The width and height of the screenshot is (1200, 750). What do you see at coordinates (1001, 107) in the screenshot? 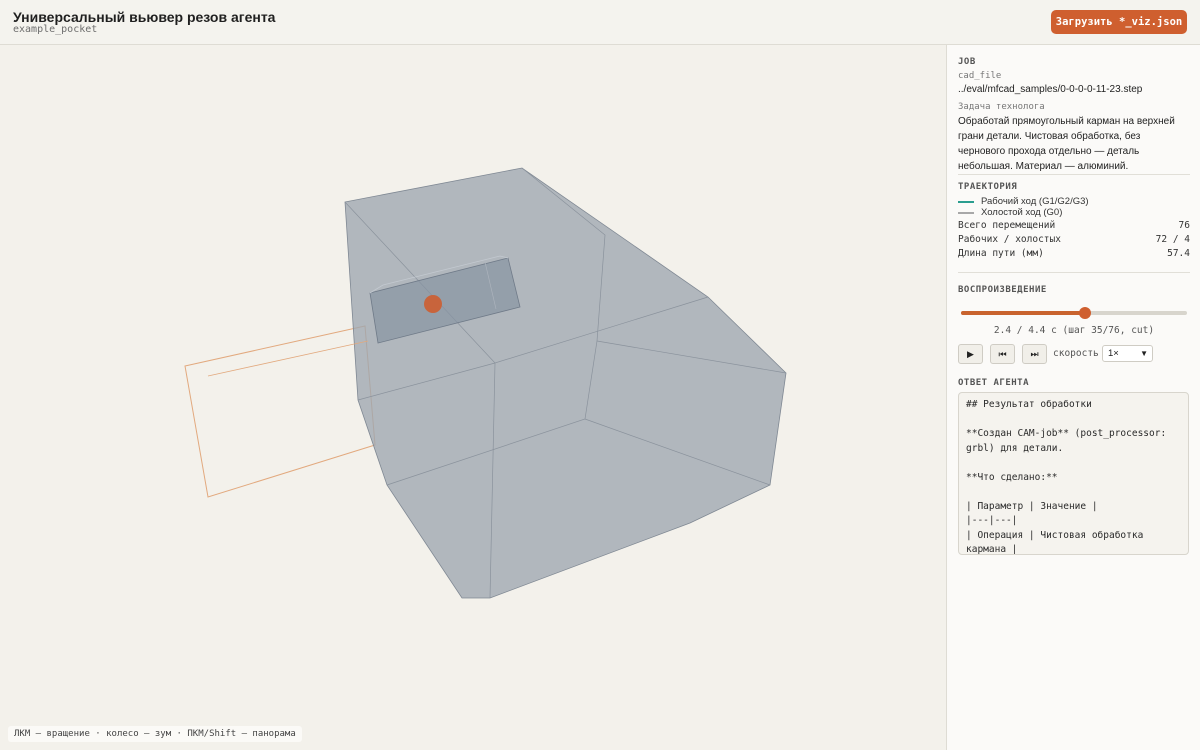
I see `task-label: Задача технолога` at bounding box center [1001, 107].